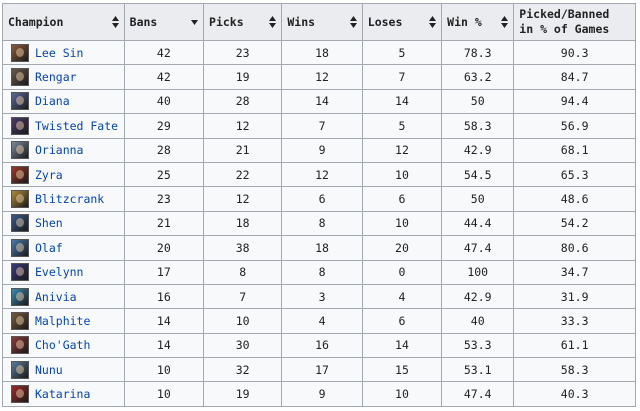  What do you see at coordinates (59, 53) in the screenshot?
I see `champion-link: Lee Sin` at bounding box center [59, 53].